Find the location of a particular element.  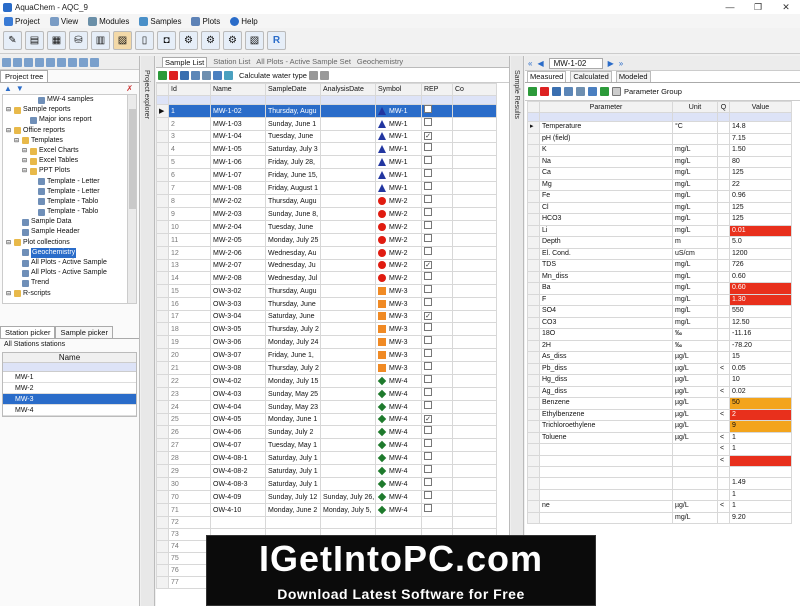

settings-icon is located at coordinates (94, 62).